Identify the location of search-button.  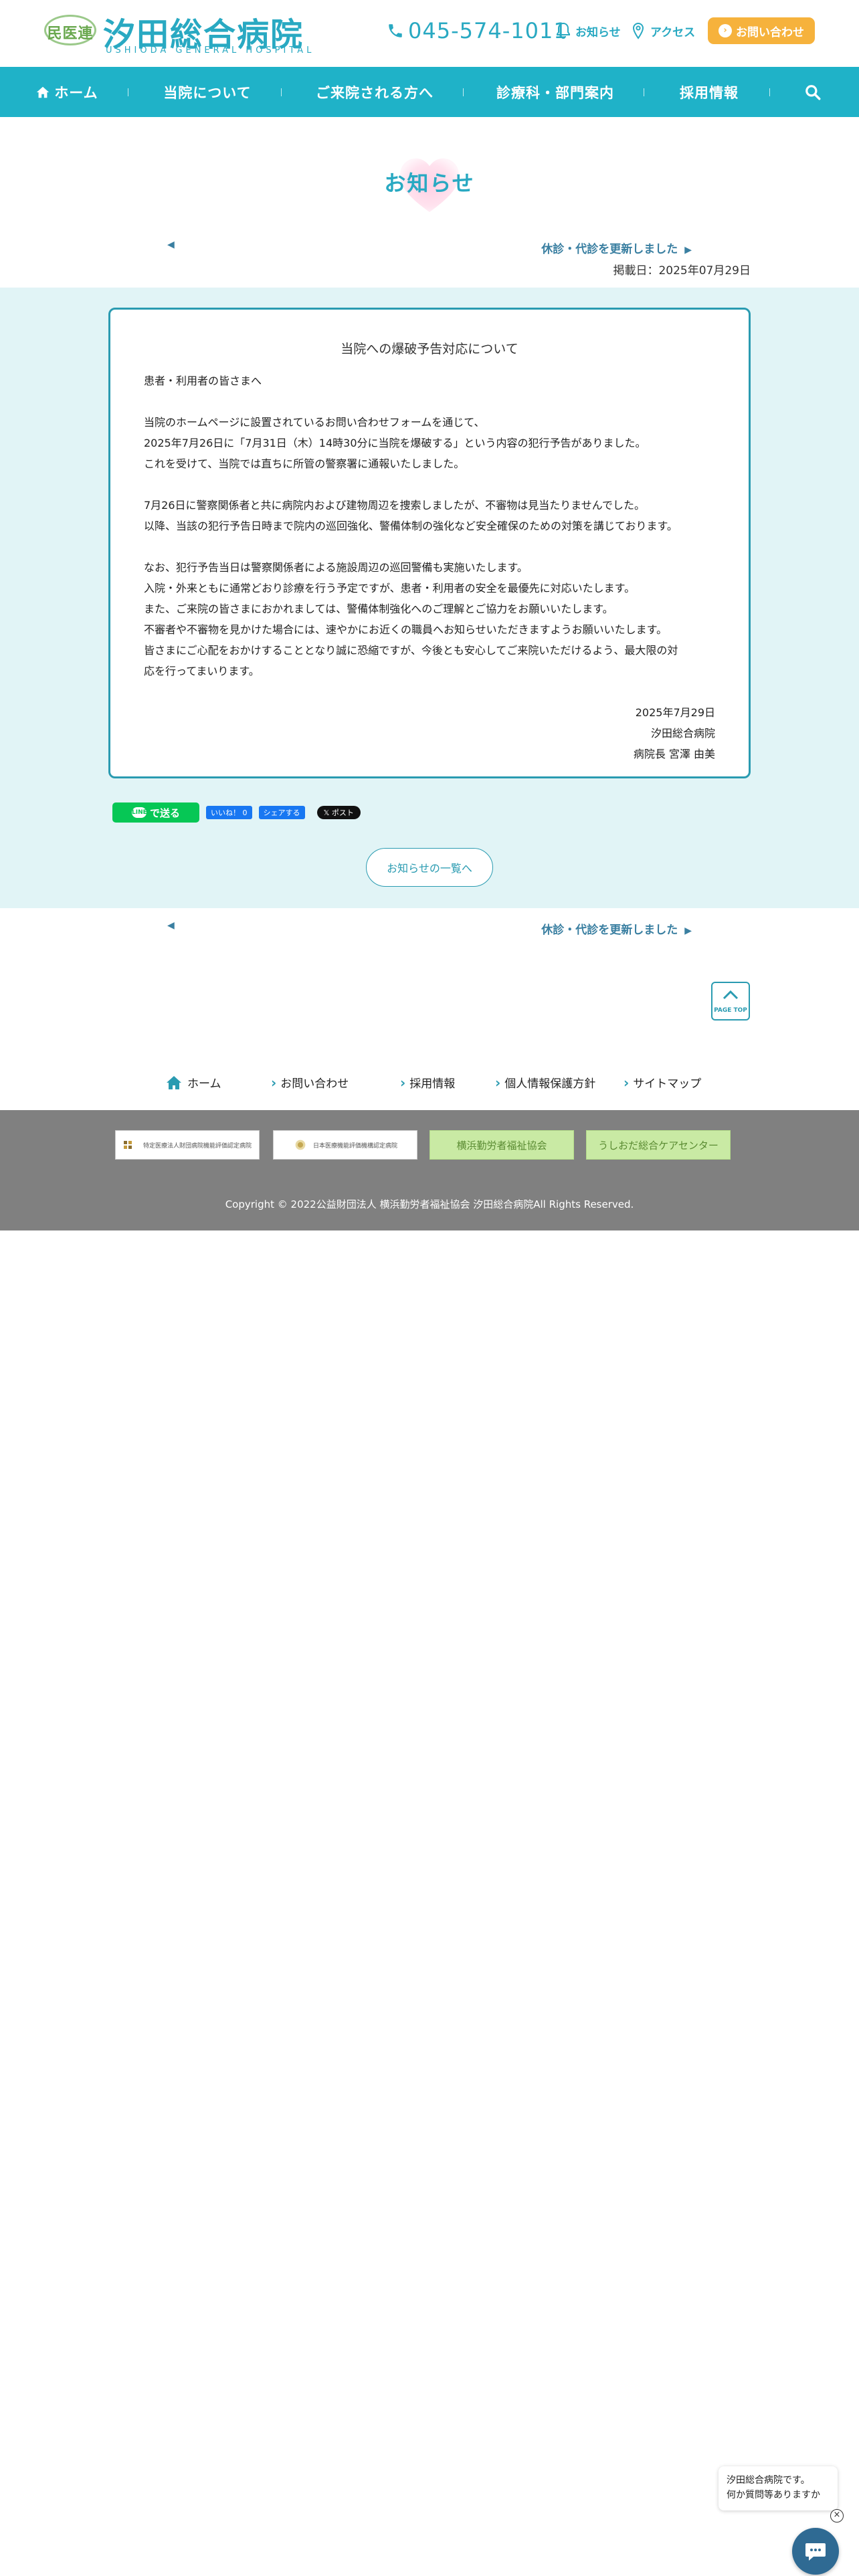
(813, 92).